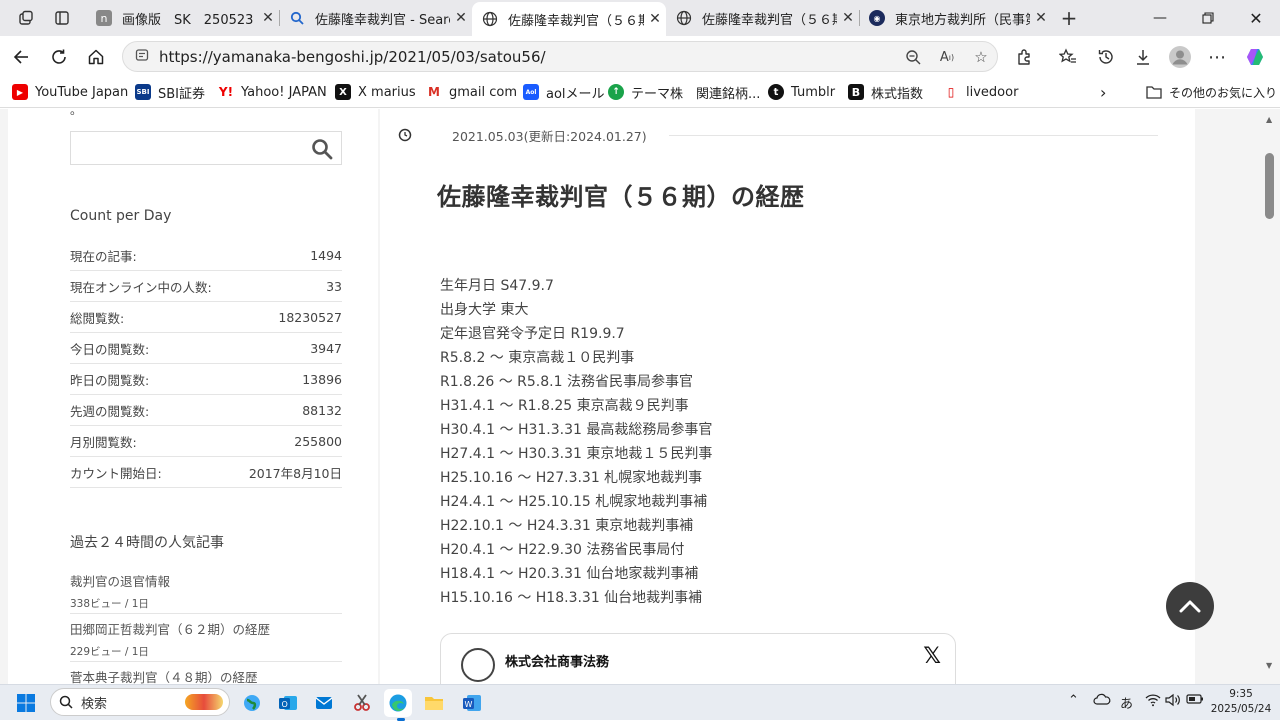  Describe the element at coordinates (1102, 701) in the screenshot. I see `onedrive-icon` at that location.